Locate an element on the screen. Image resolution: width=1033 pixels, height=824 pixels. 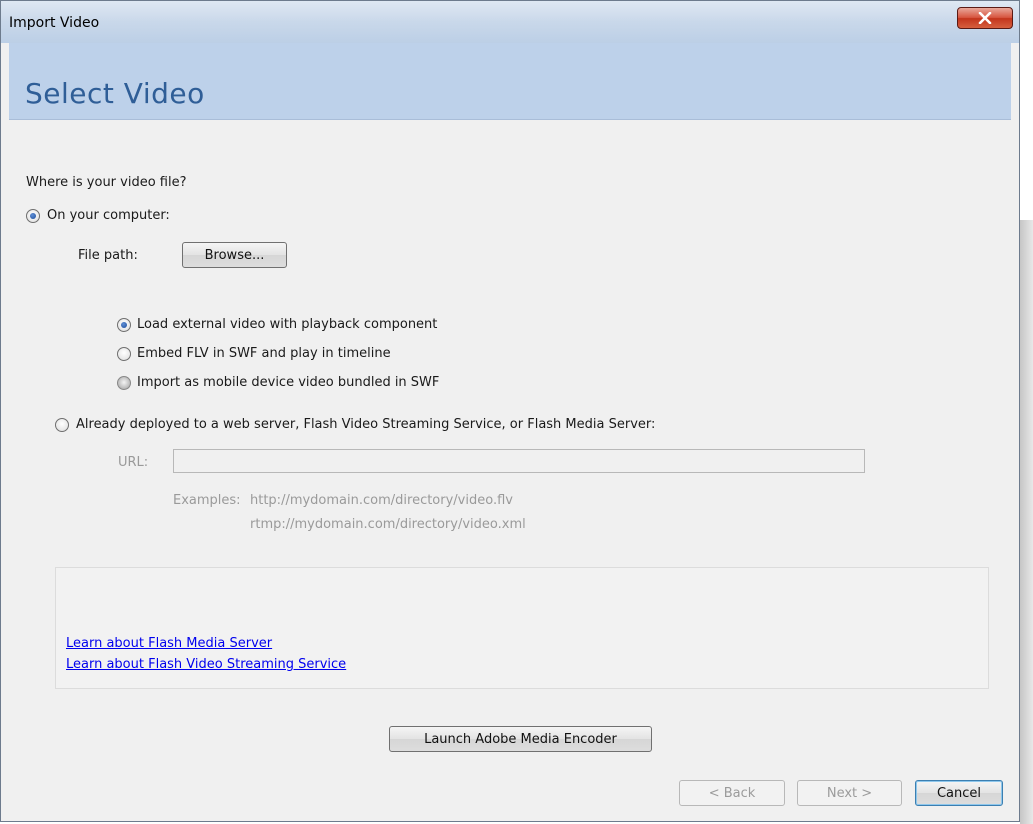
close-button is located at coordinates (985, 18).